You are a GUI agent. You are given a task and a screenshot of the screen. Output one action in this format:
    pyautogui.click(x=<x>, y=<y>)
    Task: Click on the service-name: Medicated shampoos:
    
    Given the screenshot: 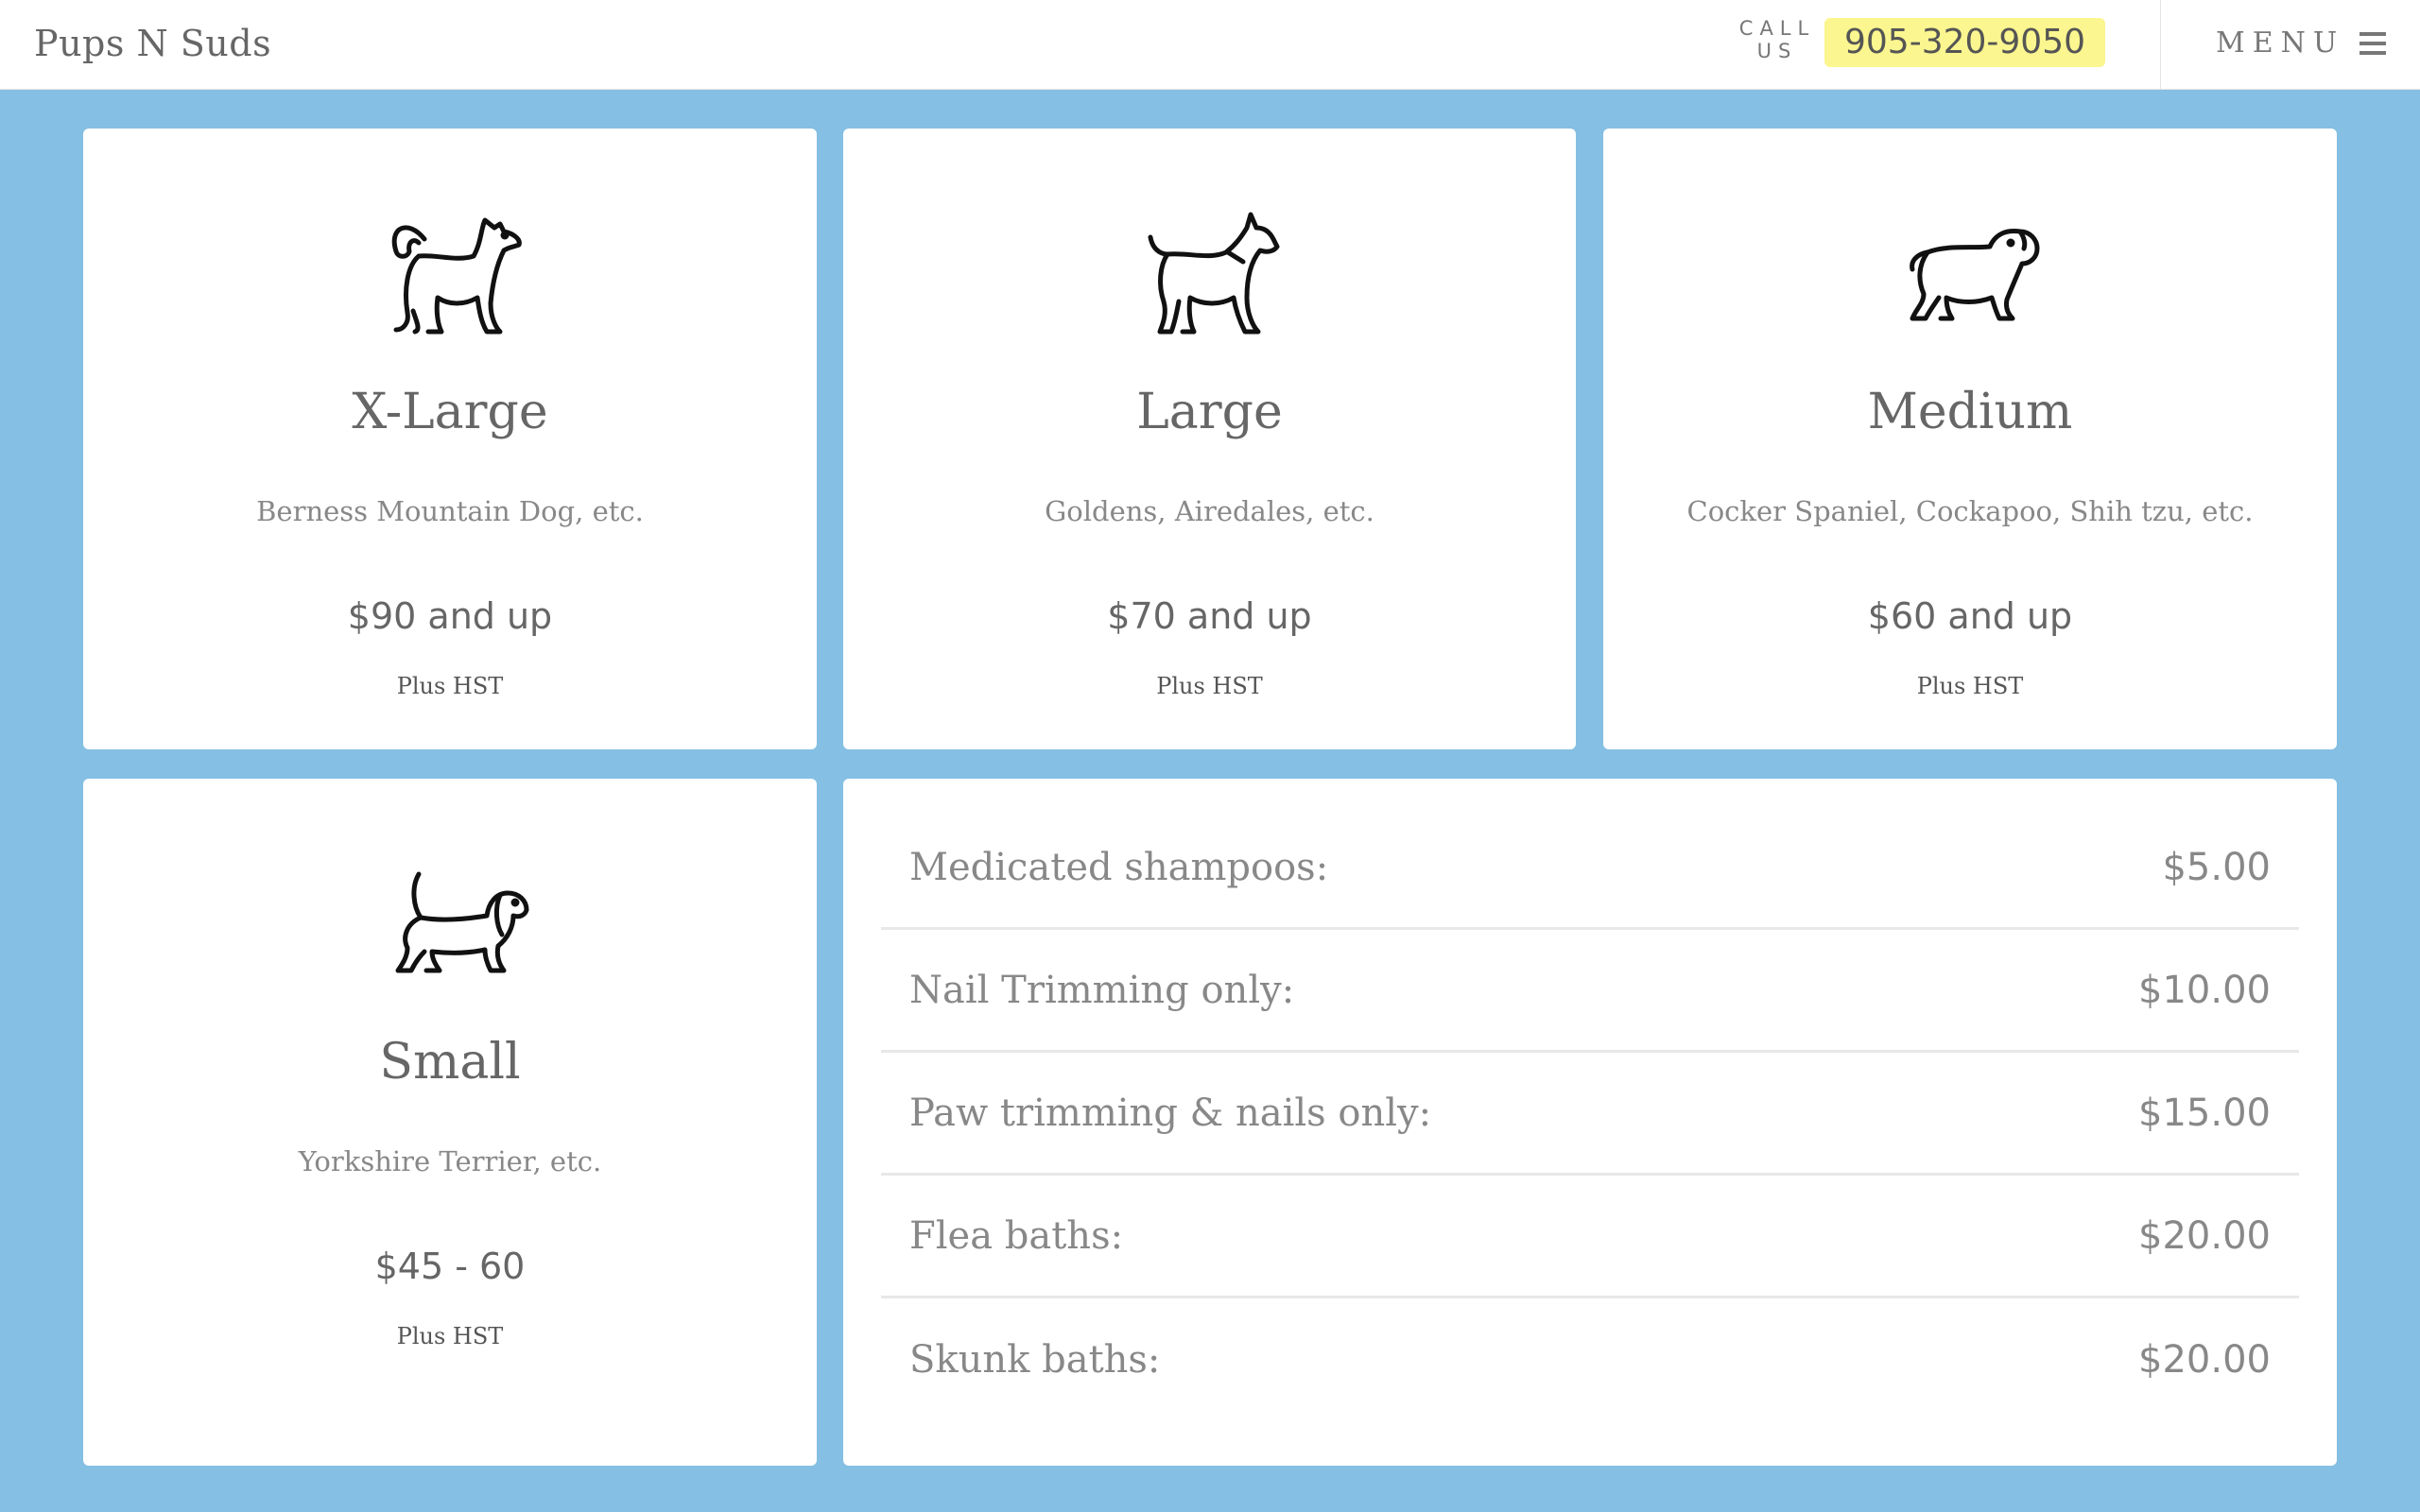 What is the action you would take?
    pyautogui.click(x=1119, y=867)
    